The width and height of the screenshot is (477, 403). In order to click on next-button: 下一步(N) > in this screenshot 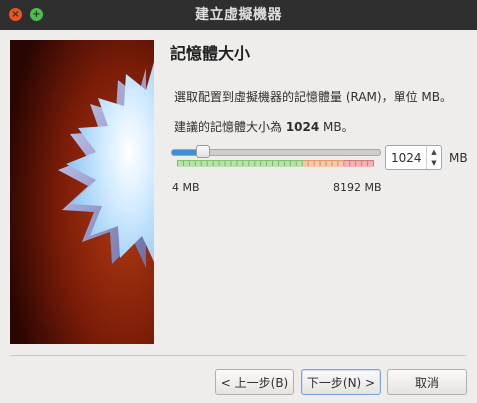, I will do `click(341, 382)`.